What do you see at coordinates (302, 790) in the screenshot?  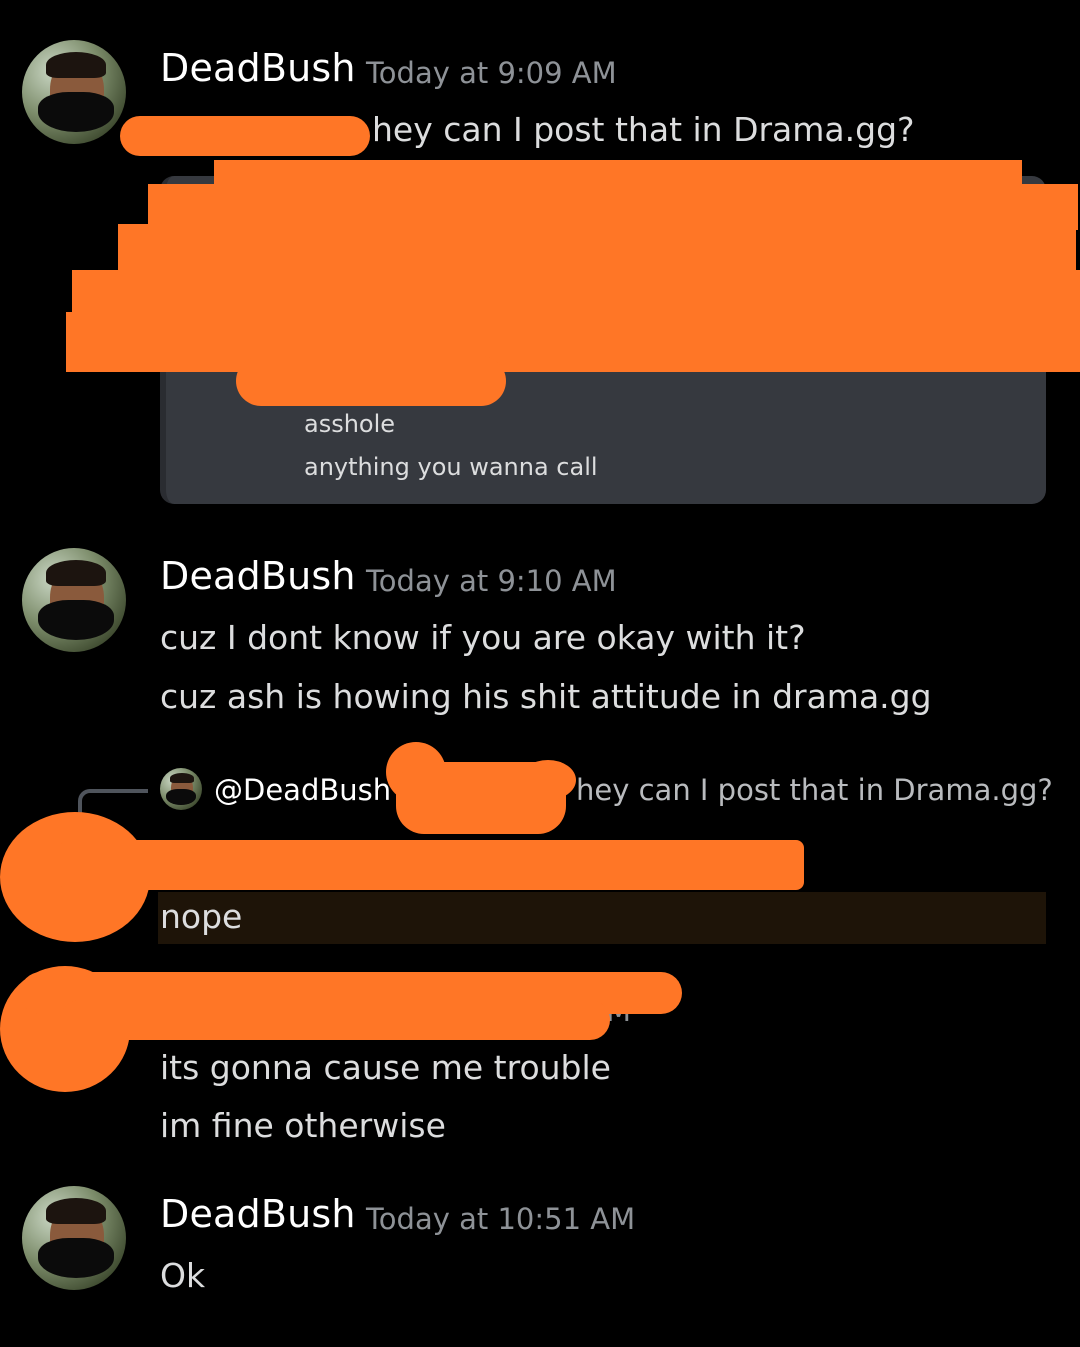 I see `reply-username: @DeadBush` at bounding box center [302, 790].